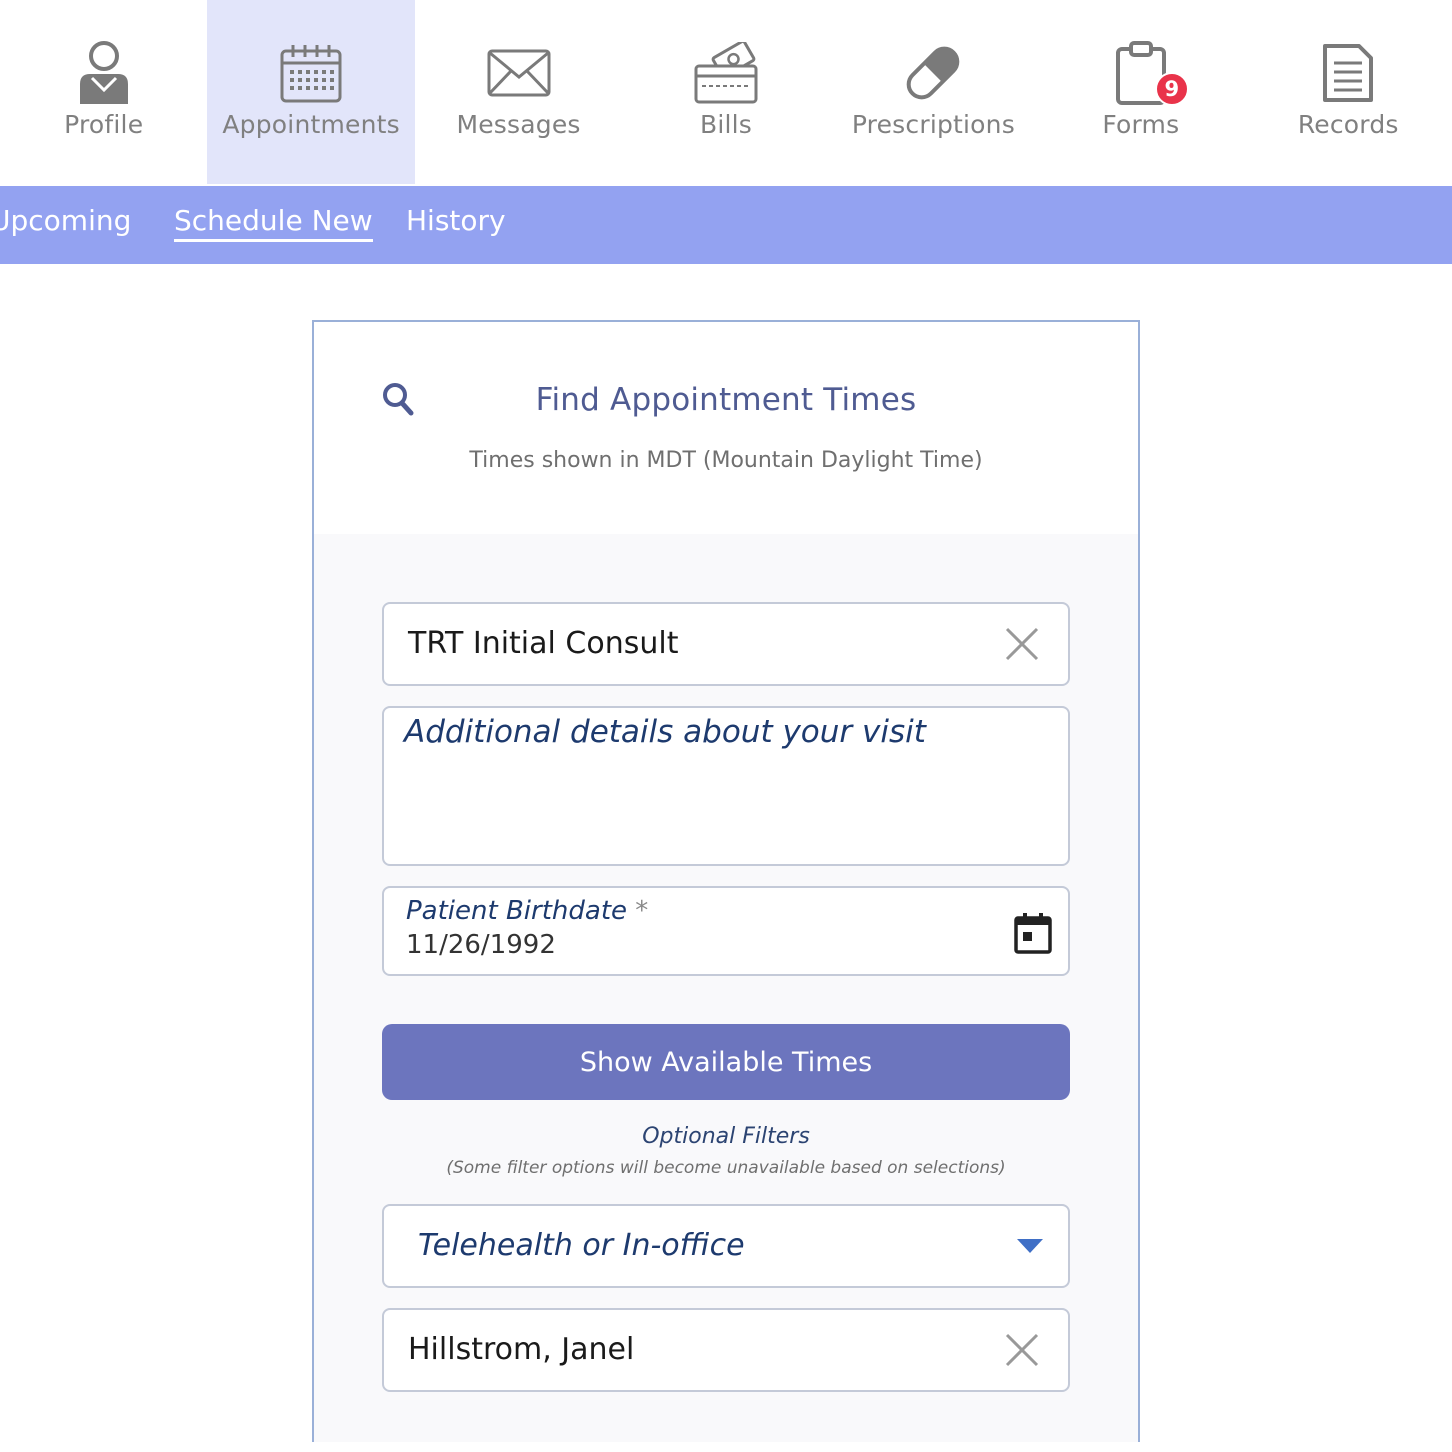  What do you see at coordinates (726, 1062) in the screenshot?
I see `show-available-times-button: Show Available Times` at bounding box center [726, 1062].